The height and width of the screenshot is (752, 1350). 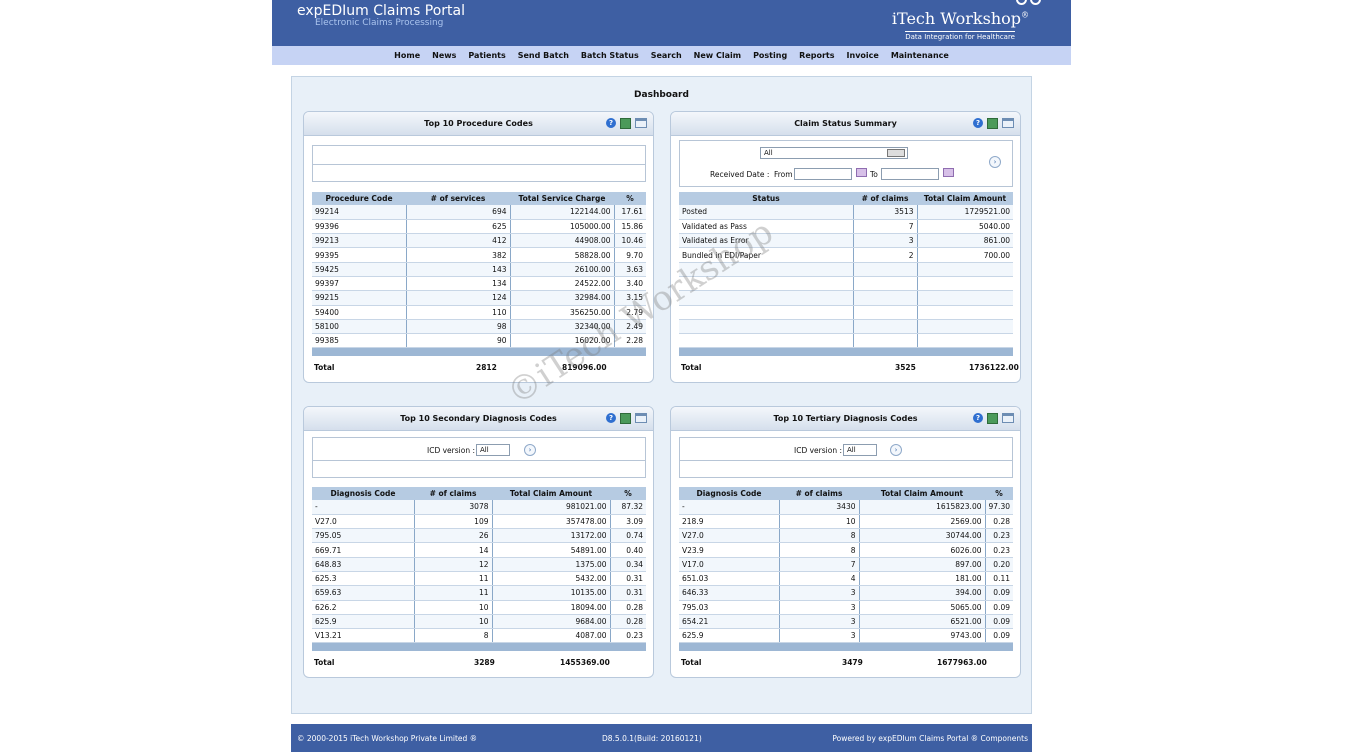 What do you see at coordinates (962, 662) in the screenshot?
I see `total-amount: 1677963.00` at bounding box center [962, 662].